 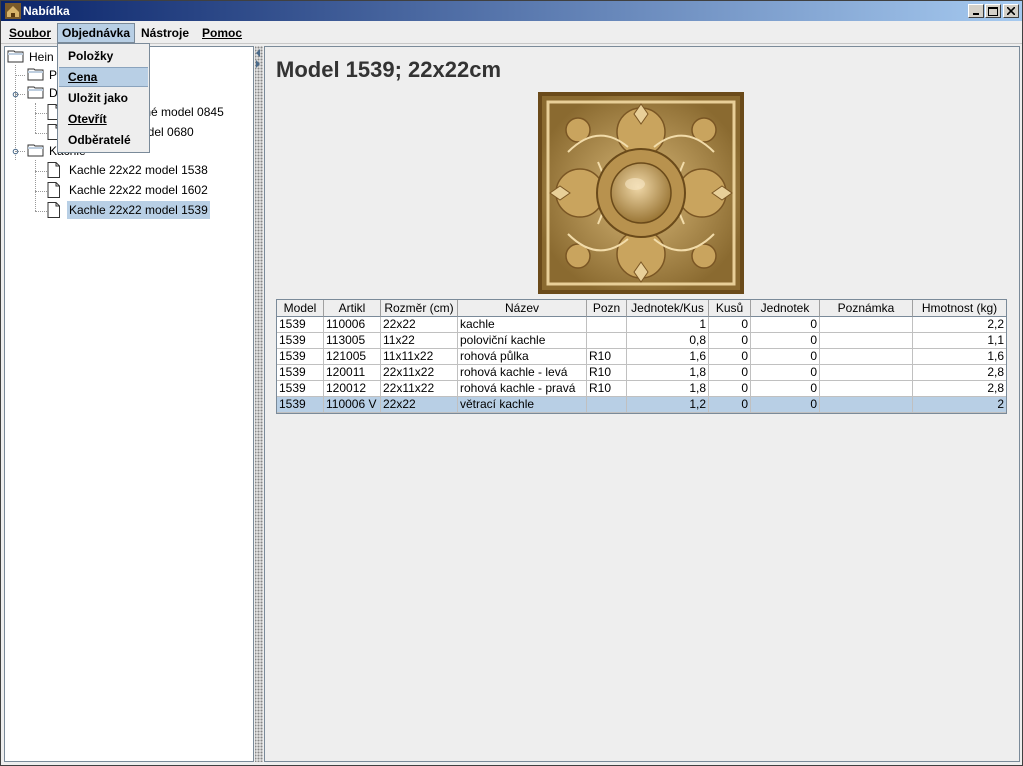 I want to click on table-cell: 2,2, so click(x=959, y=325).